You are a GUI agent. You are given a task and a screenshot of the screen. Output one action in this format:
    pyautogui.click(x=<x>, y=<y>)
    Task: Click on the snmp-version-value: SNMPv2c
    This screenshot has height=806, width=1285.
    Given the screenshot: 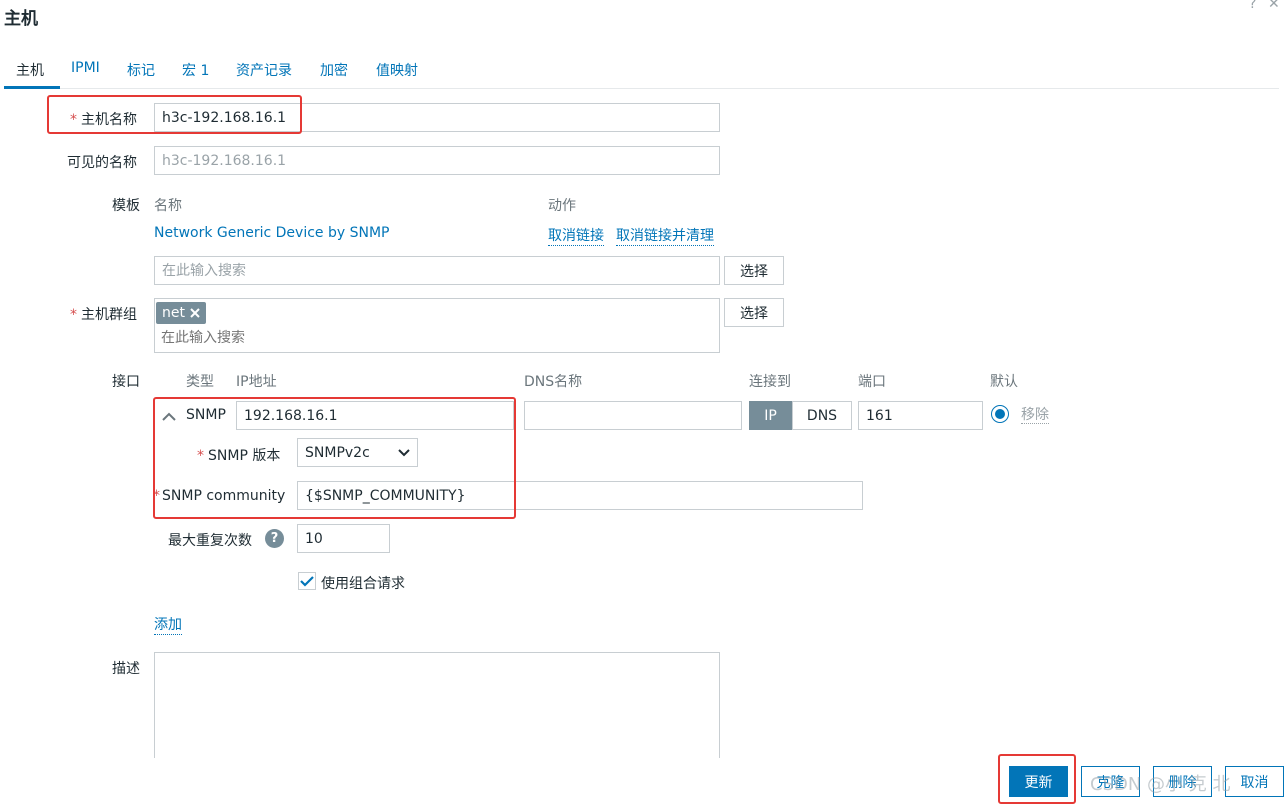 What is the action you would take?
    pyautogui.click(x=337, y=452)
    